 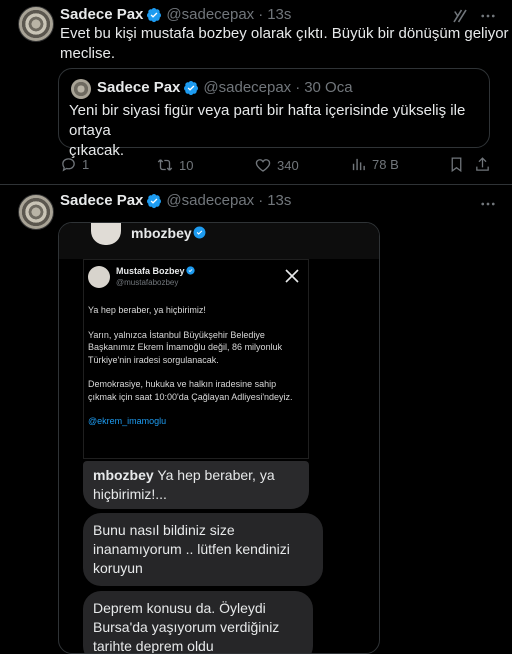 I want to click on views-button: 78 B, so click(x=374, y=164).